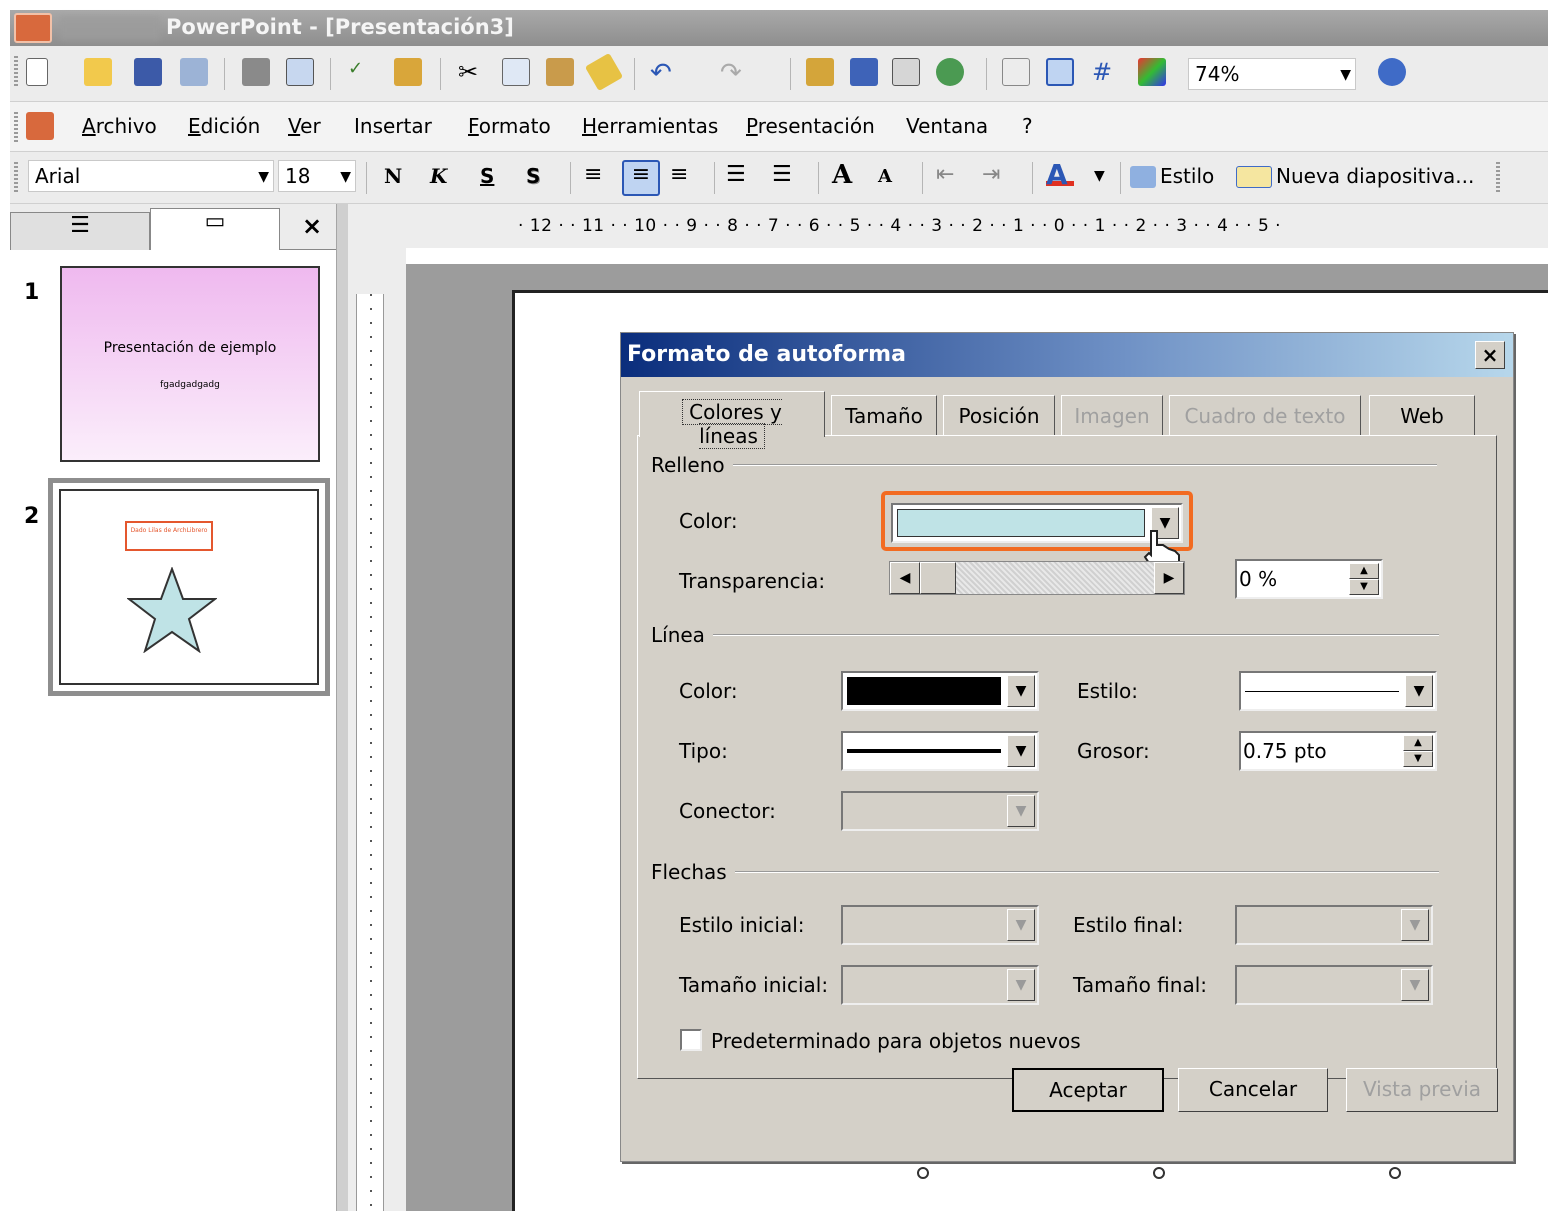  What do you see at coordinates (98, 72) in the screenshot?
I see `open-icon` at bounding box center [98, 72].